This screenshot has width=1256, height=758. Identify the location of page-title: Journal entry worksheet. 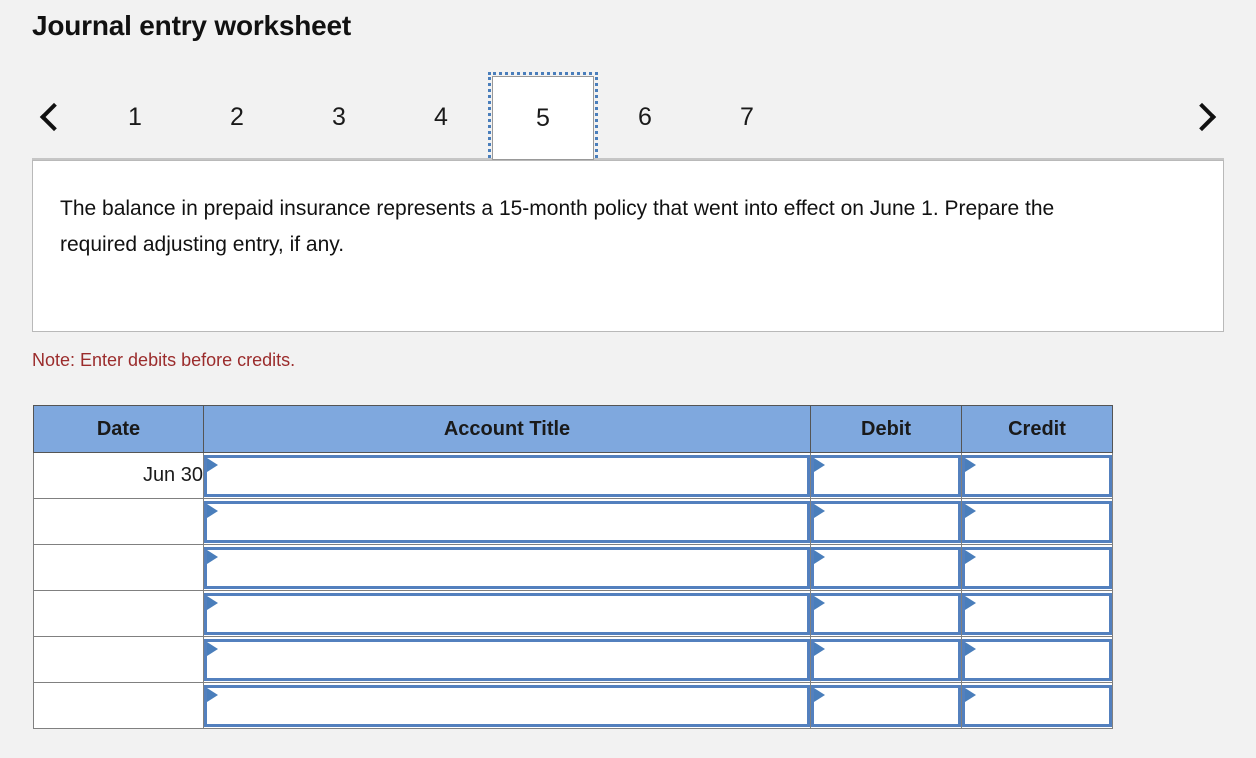
(192, 25).